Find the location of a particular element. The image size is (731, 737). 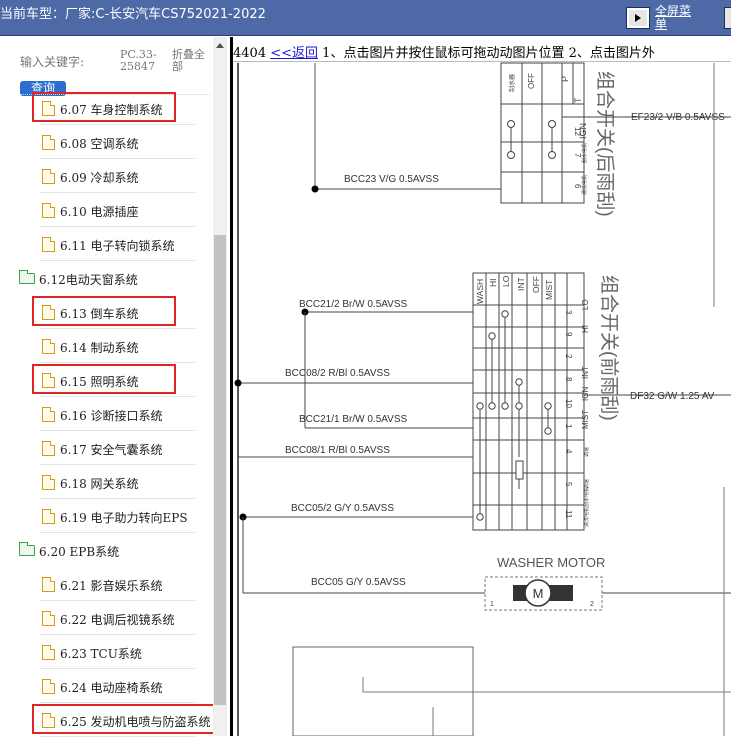

tree-file-item: 6.08 空调系统 is located at coordinates (122, 144).